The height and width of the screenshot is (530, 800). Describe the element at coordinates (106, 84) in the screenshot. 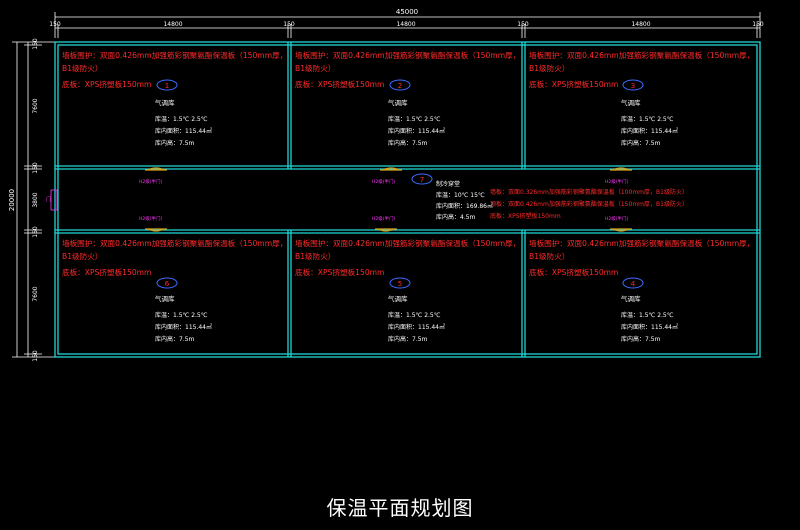

I see `room-1-floor-spec: 底板：XPS挤塑板150mm` at that location.